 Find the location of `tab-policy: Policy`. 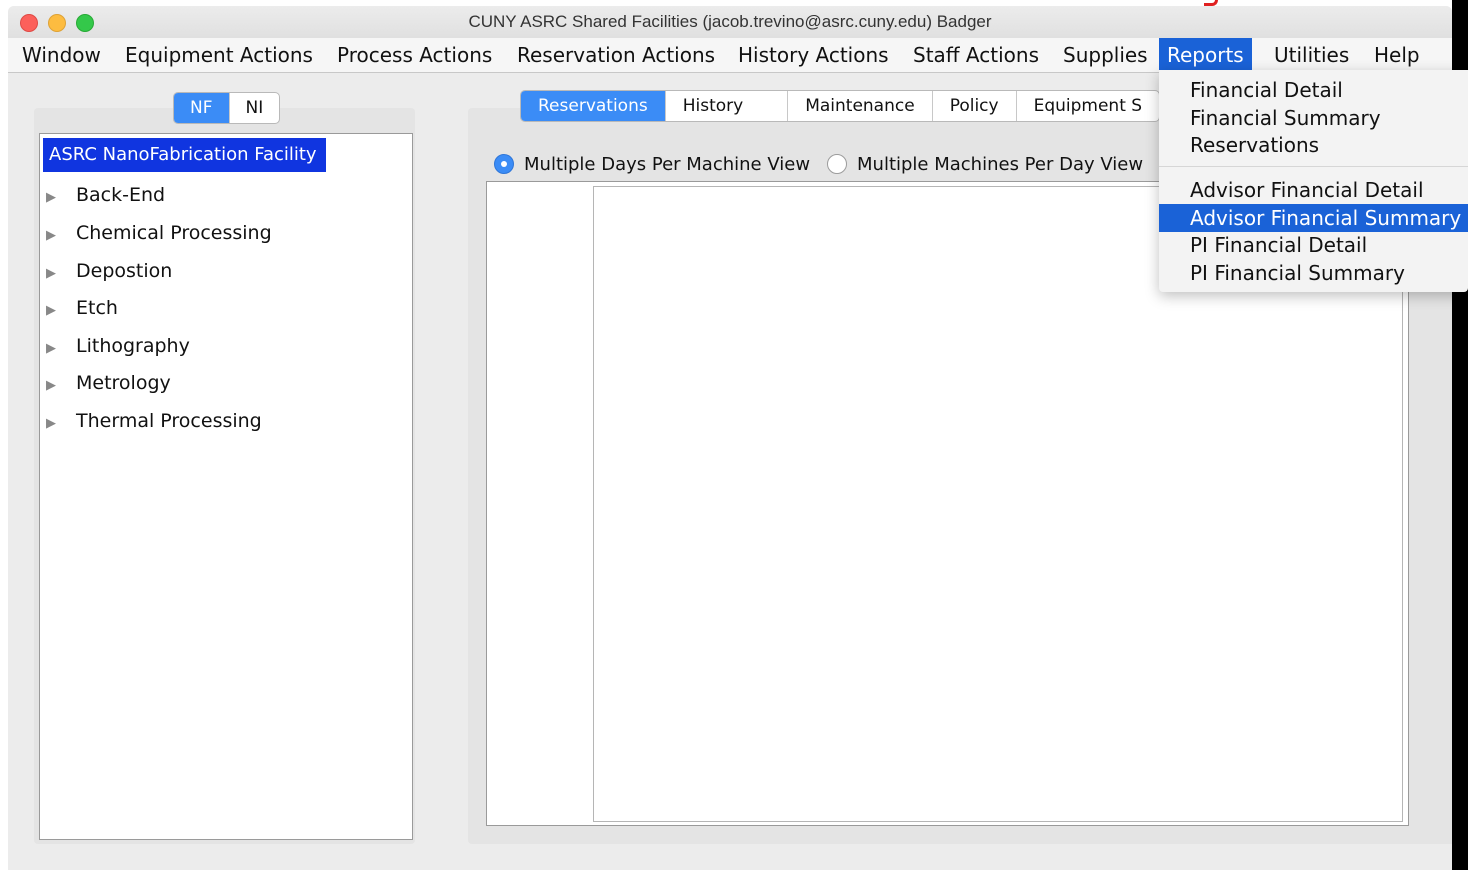

tab-policy: Policy is located at coordinates (973, 106).